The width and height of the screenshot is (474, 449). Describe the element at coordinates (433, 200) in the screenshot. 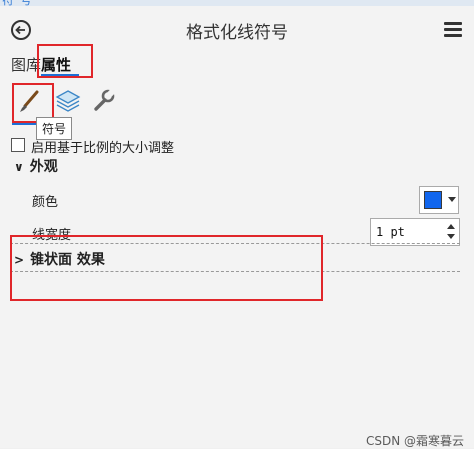

I see `color-swatch` at that location.